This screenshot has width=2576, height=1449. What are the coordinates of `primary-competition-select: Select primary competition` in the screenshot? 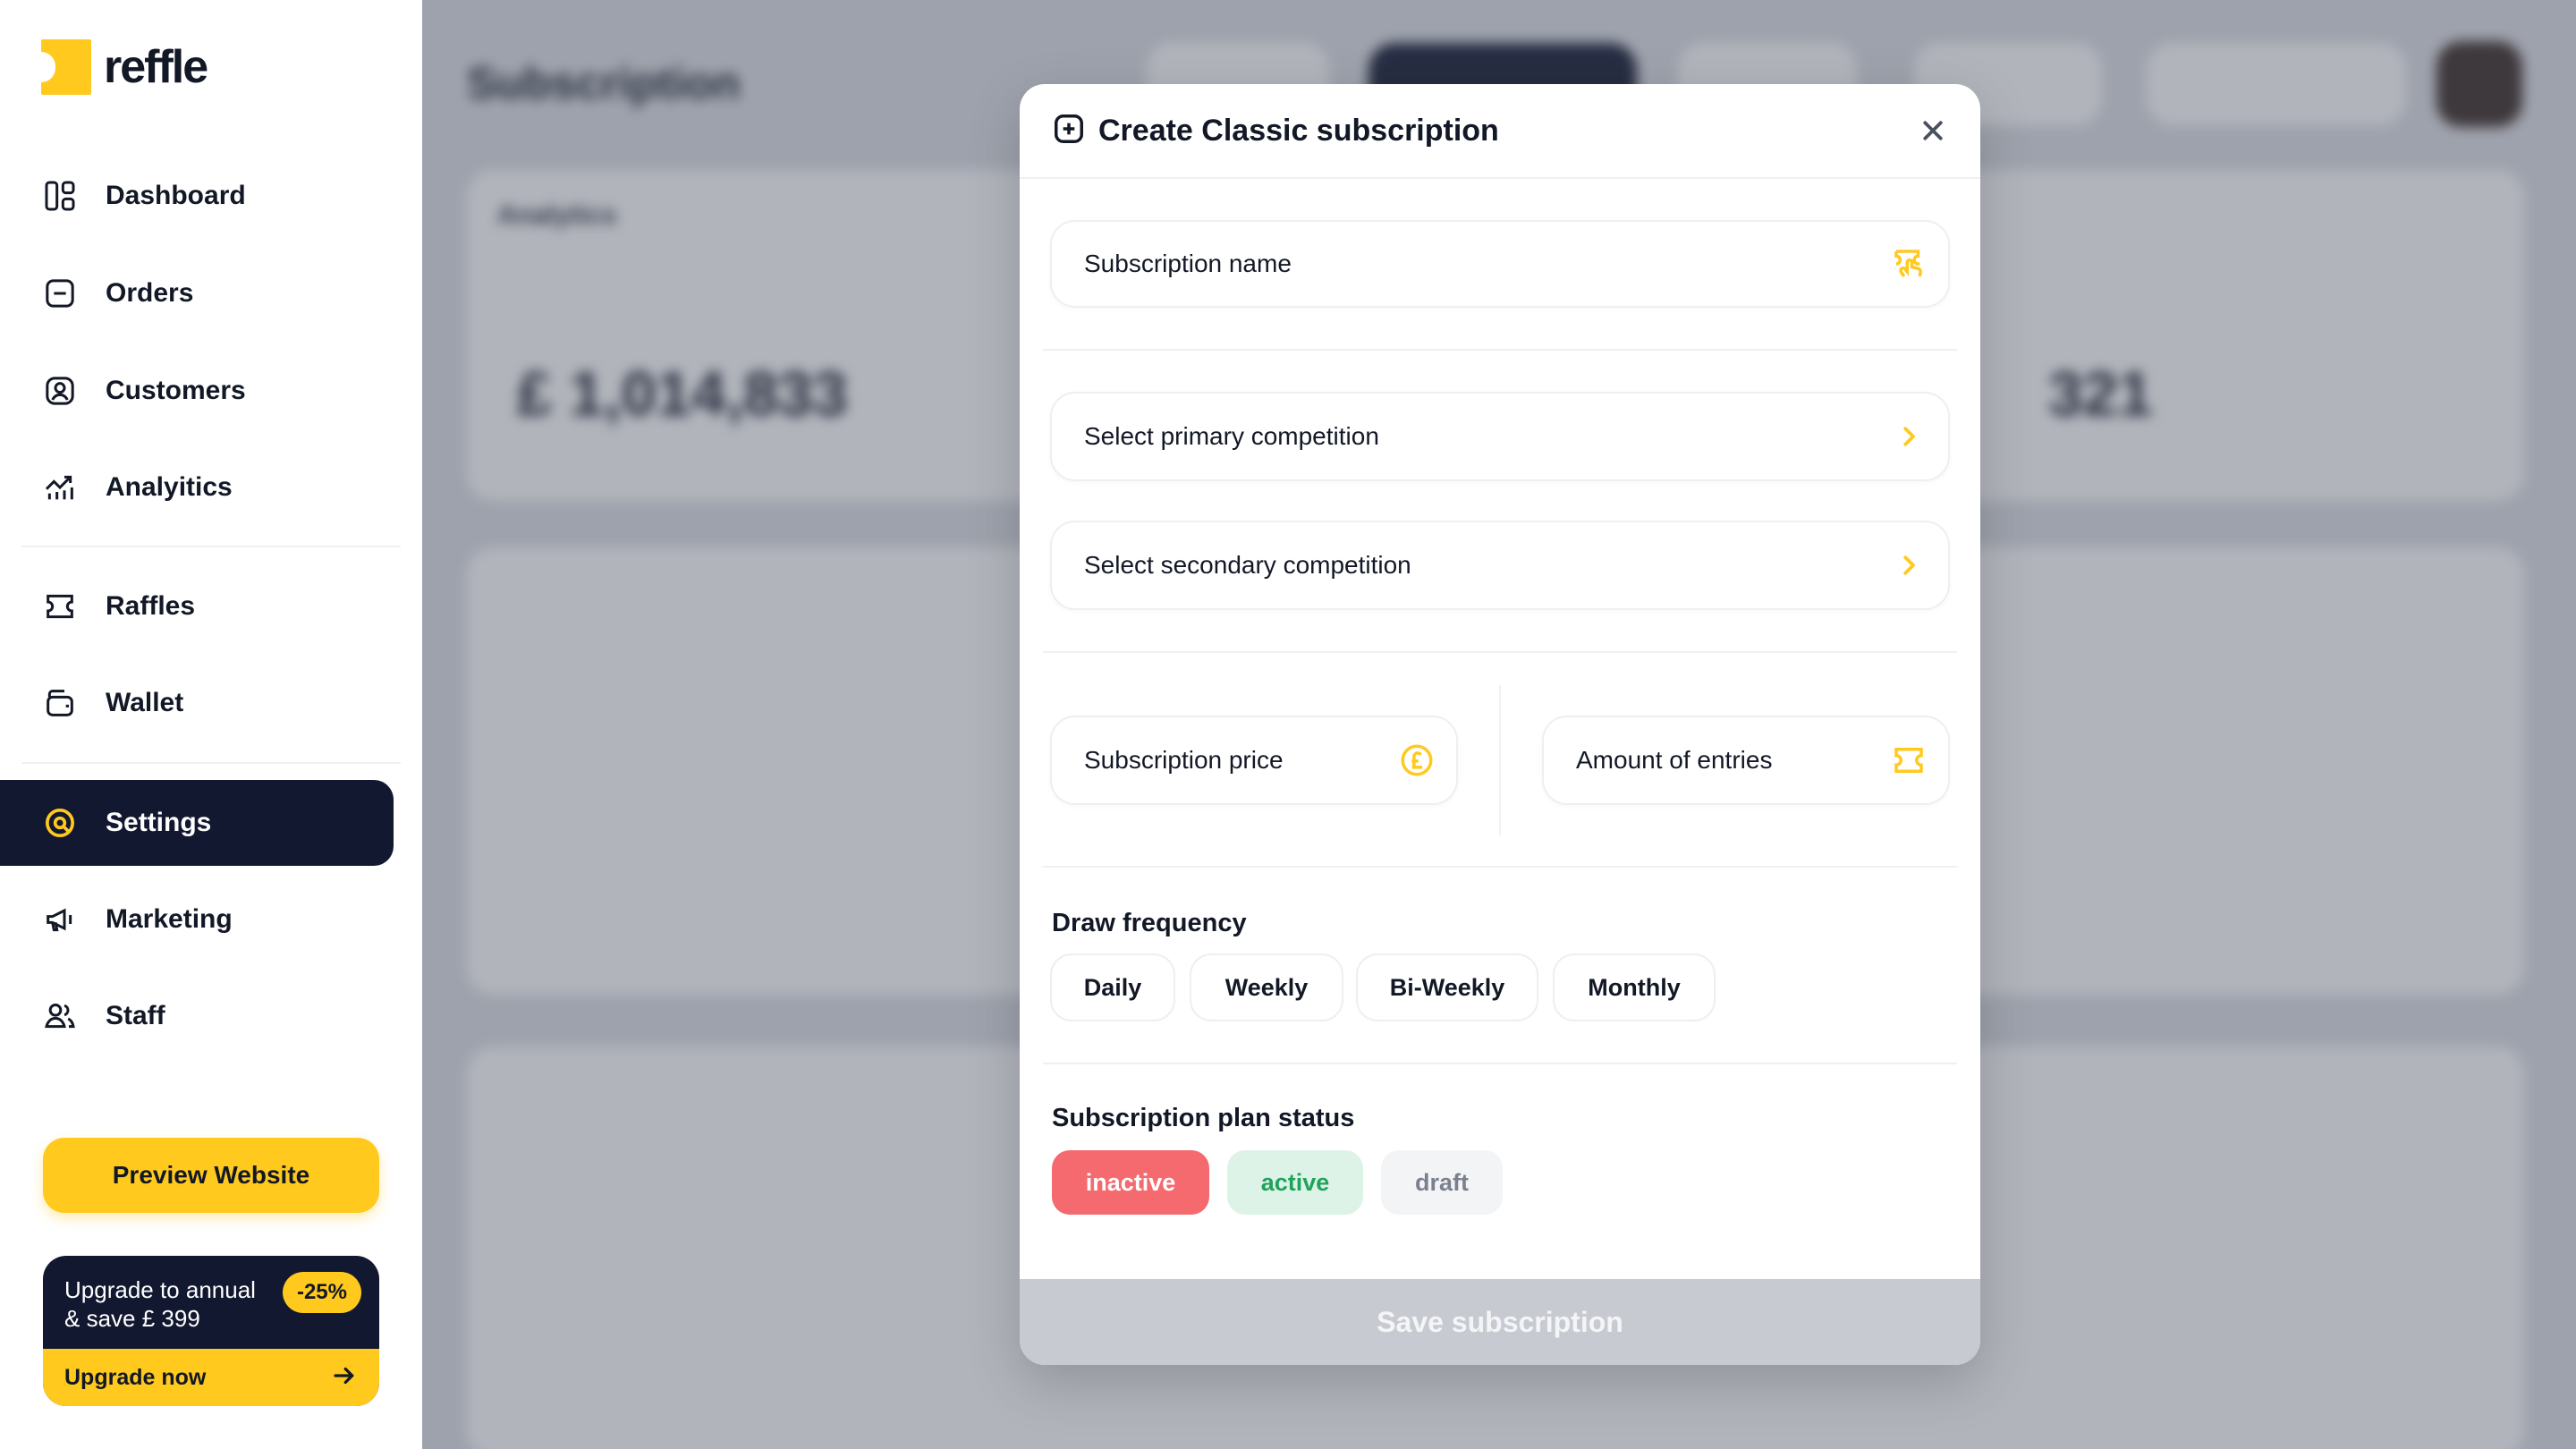 It's located at (1500, 436).